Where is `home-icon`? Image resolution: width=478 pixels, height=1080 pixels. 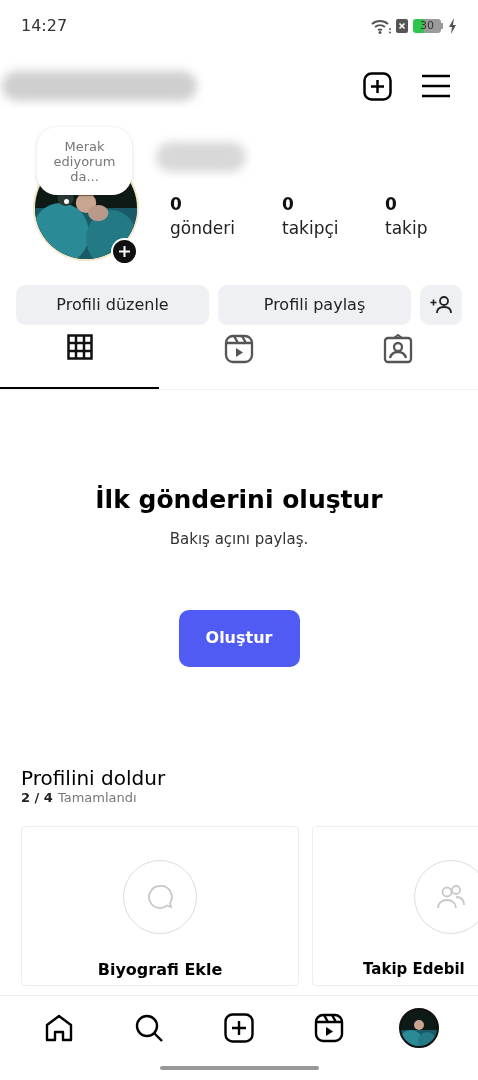
home-icon is located at coordinates (59, 1028).